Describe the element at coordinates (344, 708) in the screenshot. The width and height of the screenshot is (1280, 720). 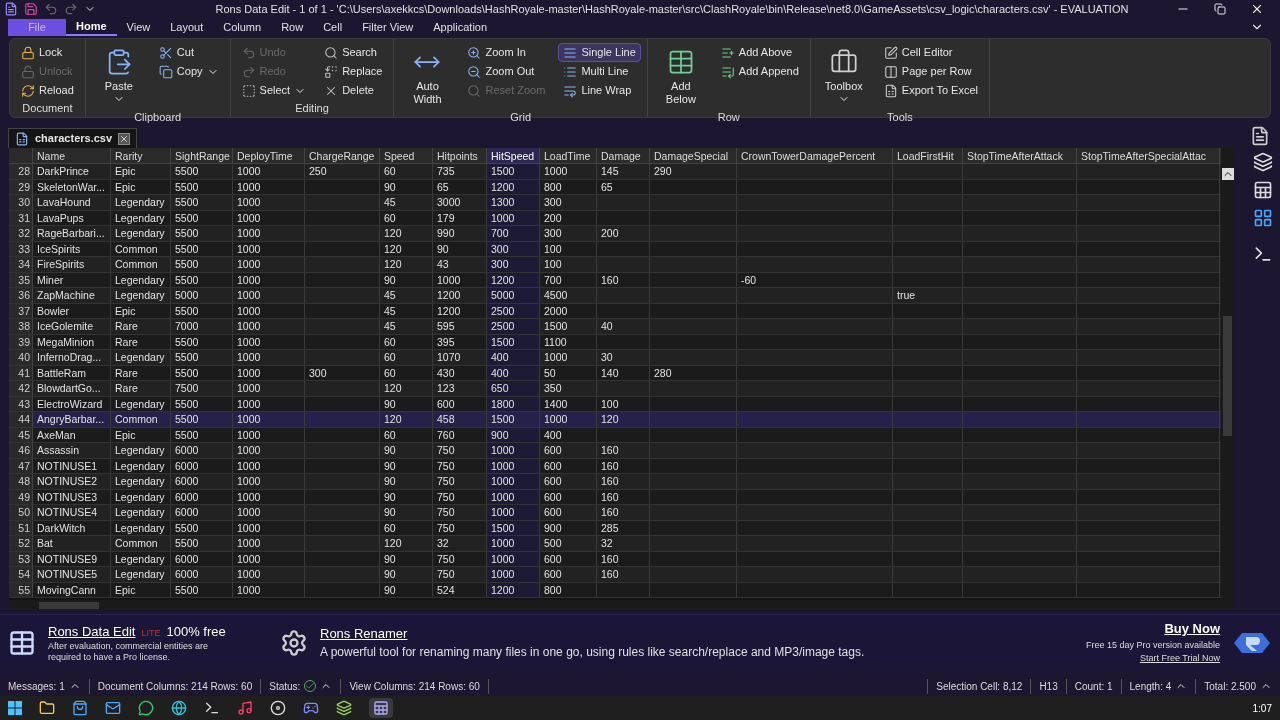
I see `stack-icon` at that location.